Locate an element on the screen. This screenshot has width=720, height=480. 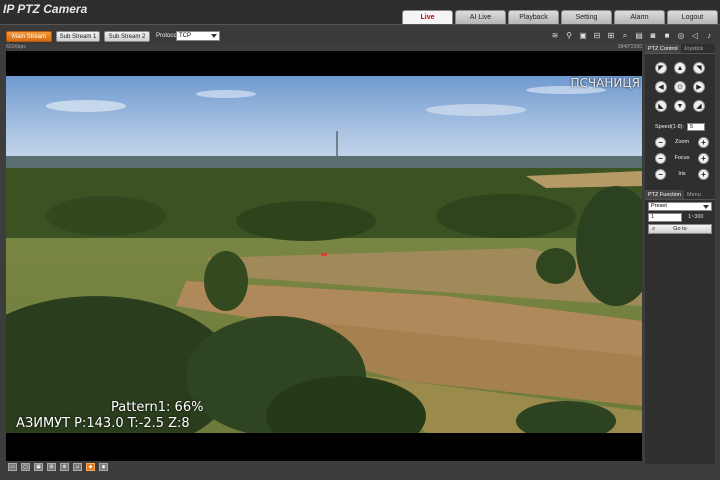
volume-icon: ◁ is located at coordinates (695, 35).